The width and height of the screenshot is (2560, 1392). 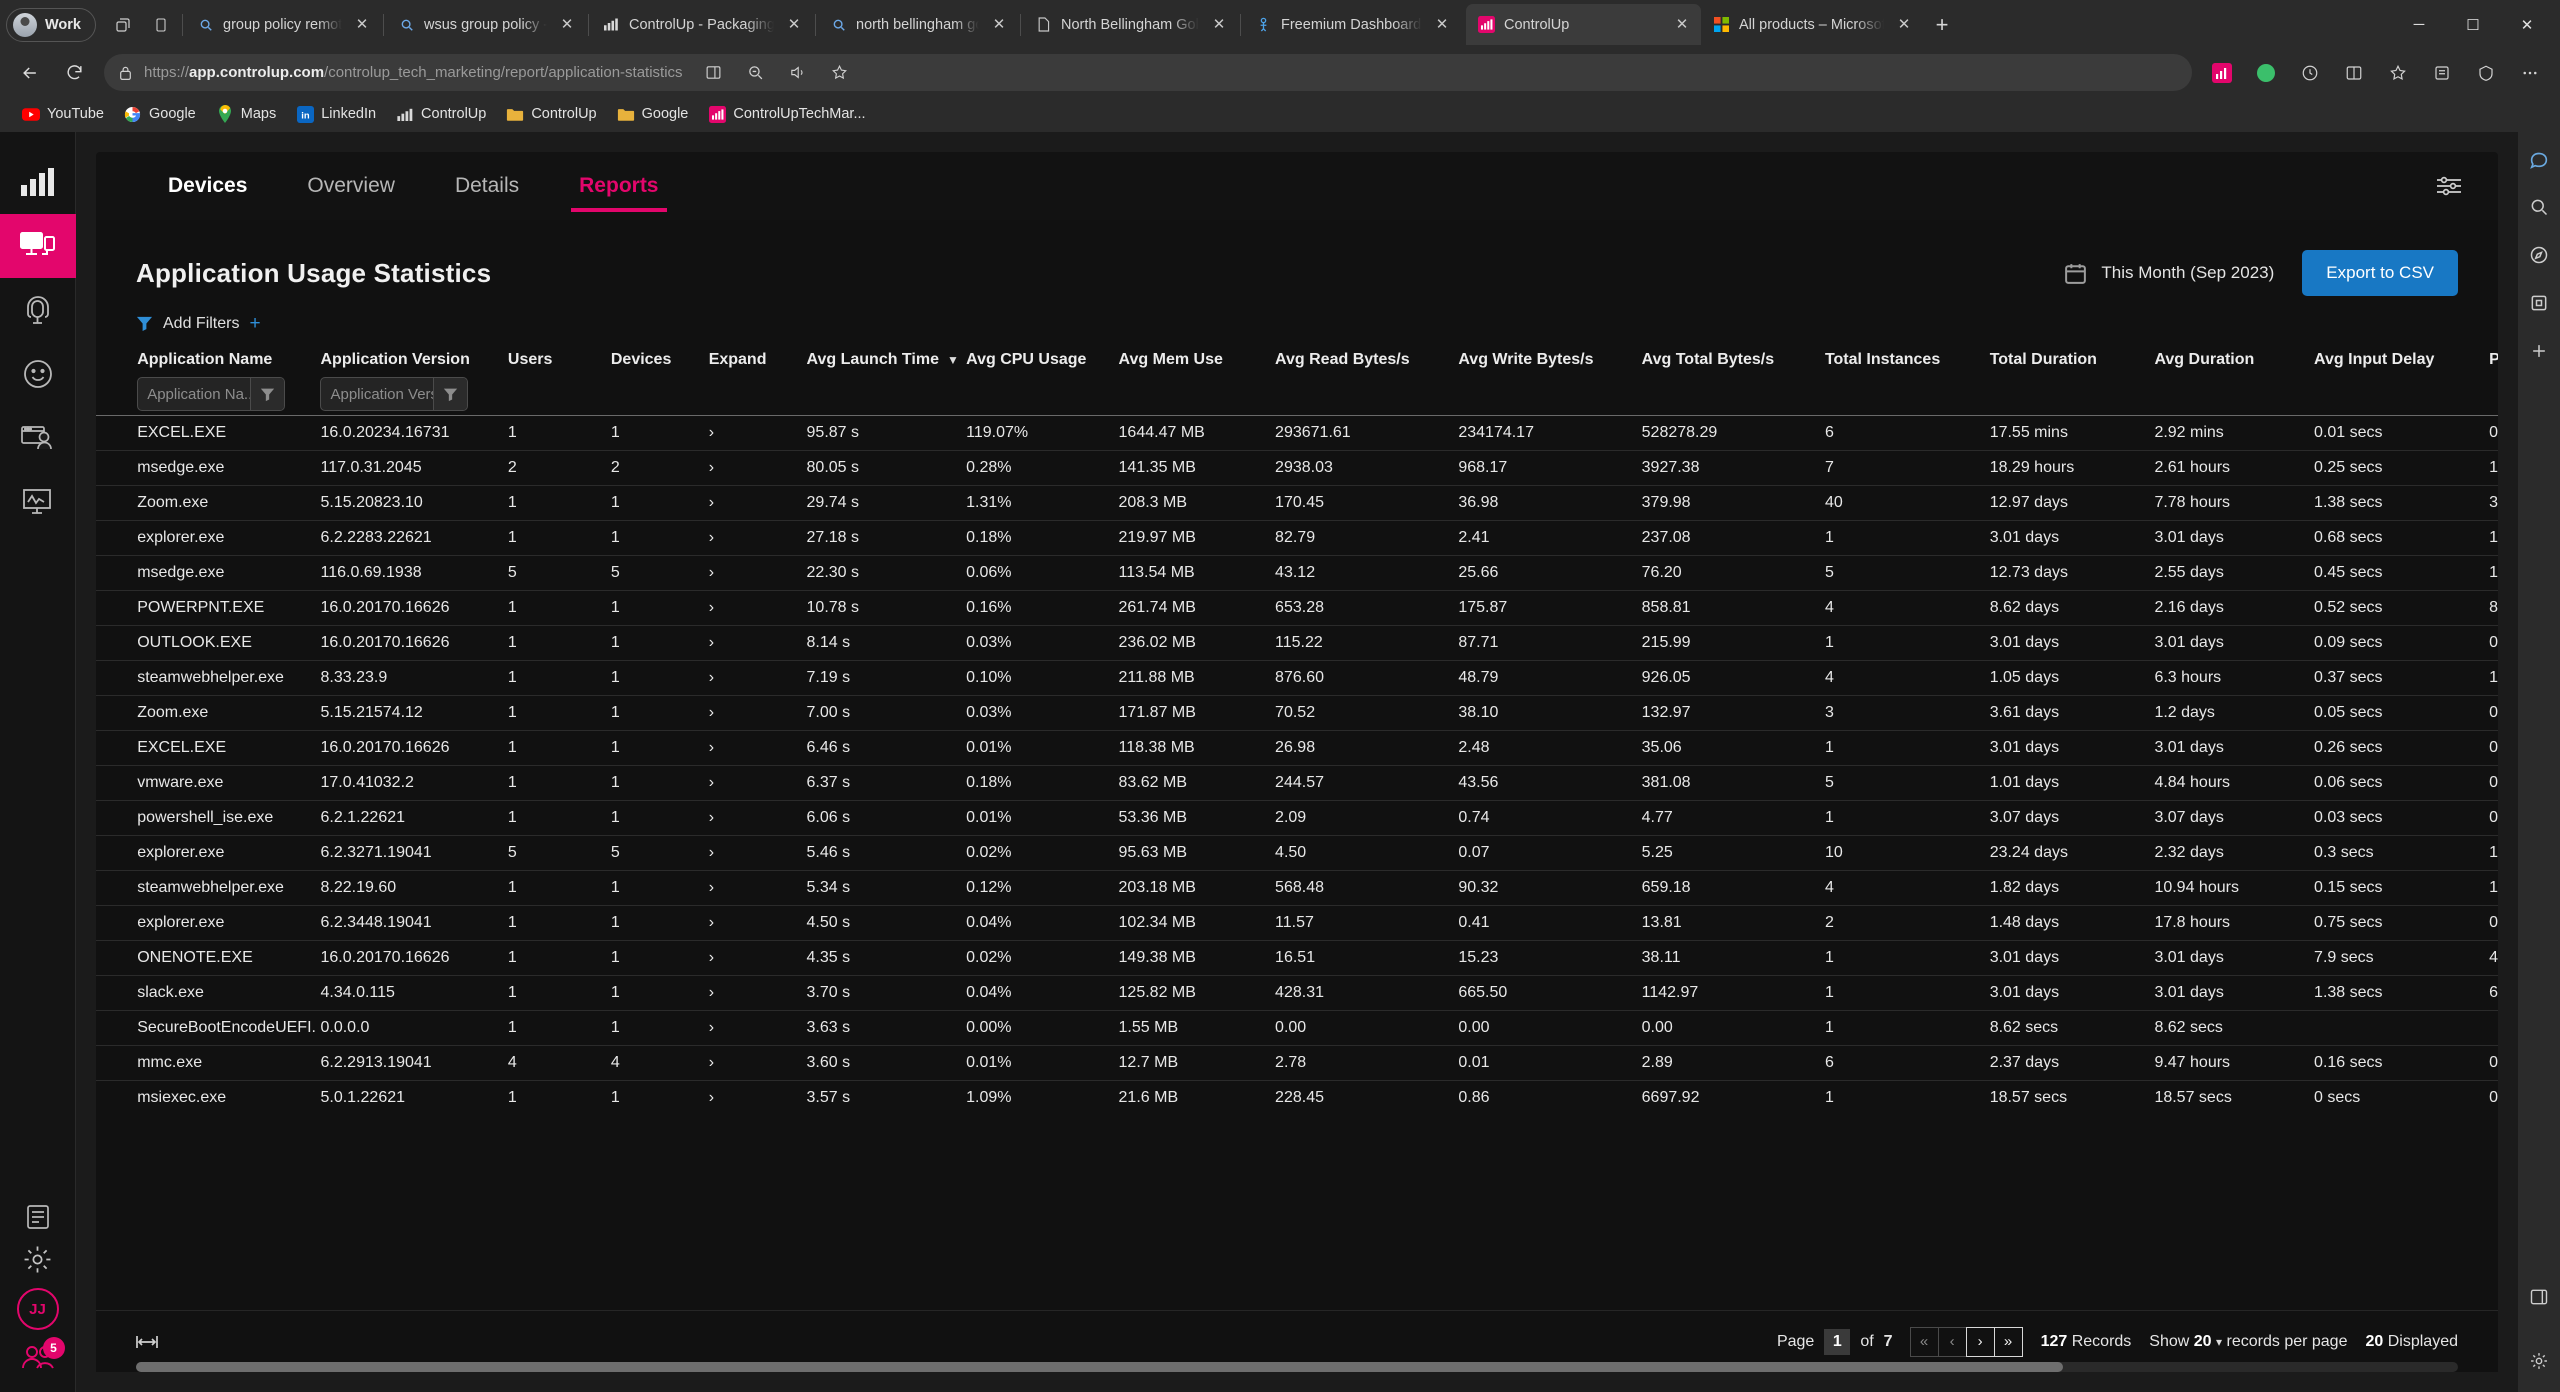 I want to click on browser-tab-active: ControlUp ✕, so click(x=1583, y=24).